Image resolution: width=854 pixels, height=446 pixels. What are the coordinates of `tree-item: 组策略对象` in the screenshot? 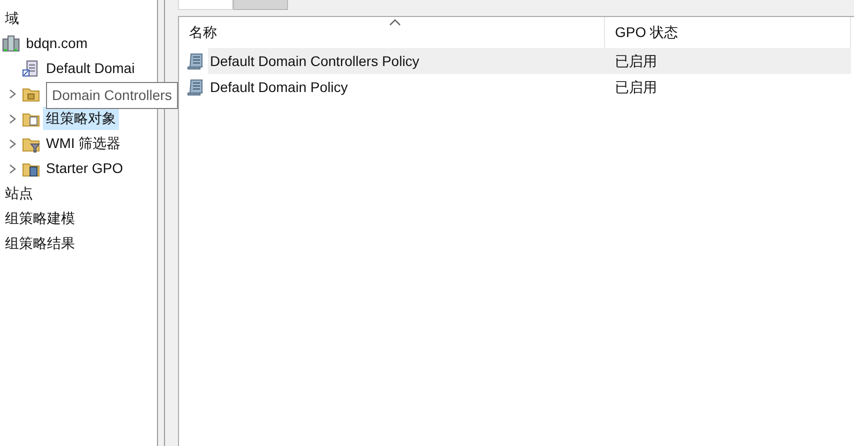 It's located at (81, 118).